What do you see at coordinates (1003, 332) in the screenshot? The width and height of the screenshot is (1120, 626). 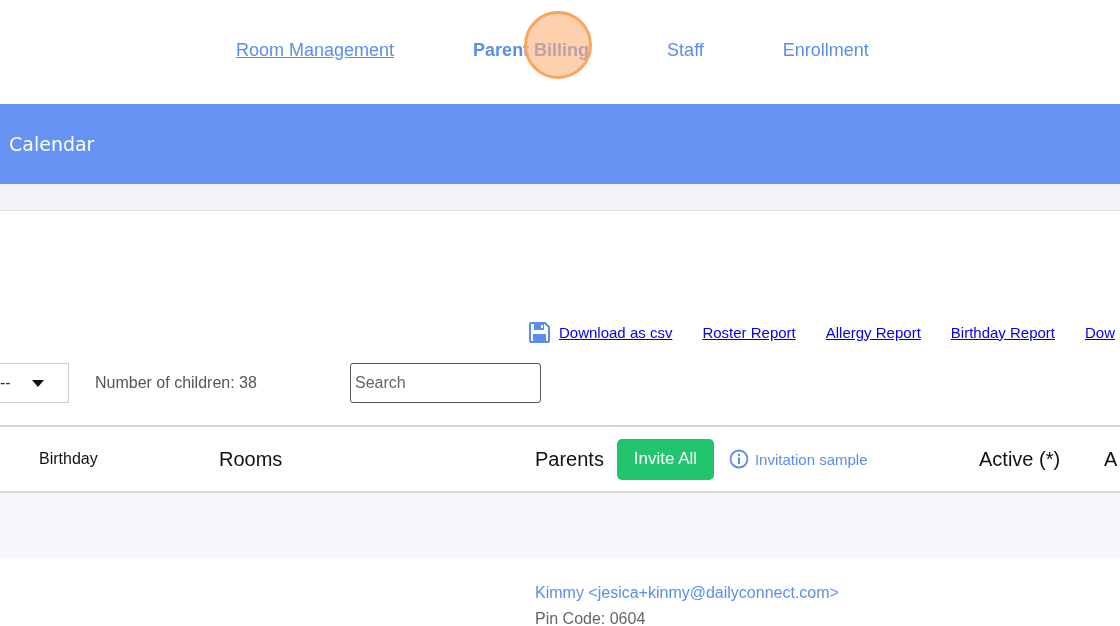 I see `report-link: Birthday Report` at bounding box center [1003, 332].